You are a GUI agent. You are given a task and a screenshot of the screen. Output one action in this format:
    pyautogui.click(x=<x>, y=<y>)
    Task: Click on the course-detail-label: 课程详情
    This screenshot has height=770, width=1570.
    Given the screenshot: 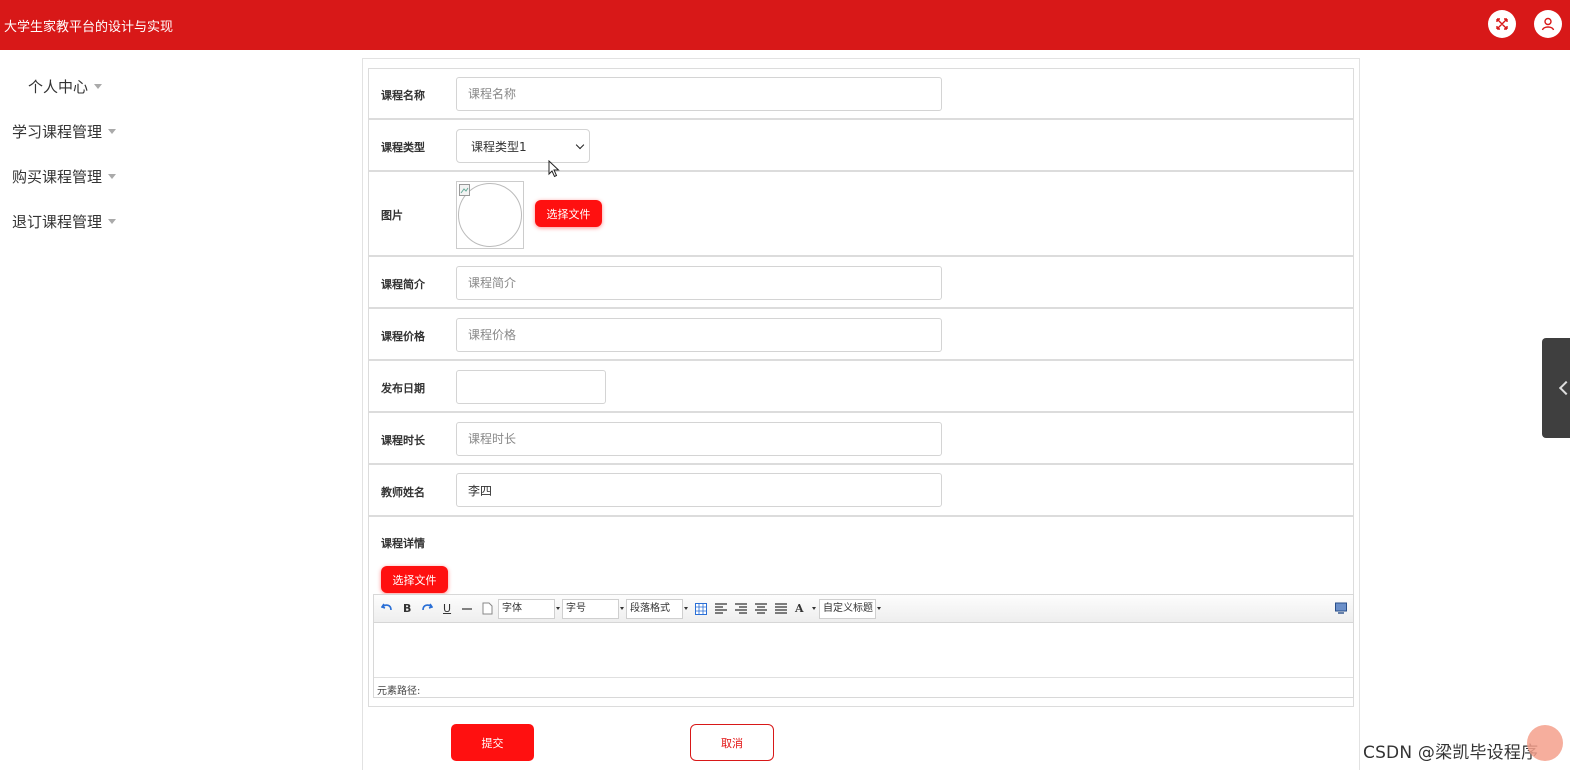 What is the action you would take?
    pyautogui.click(x=403, y=543)
    